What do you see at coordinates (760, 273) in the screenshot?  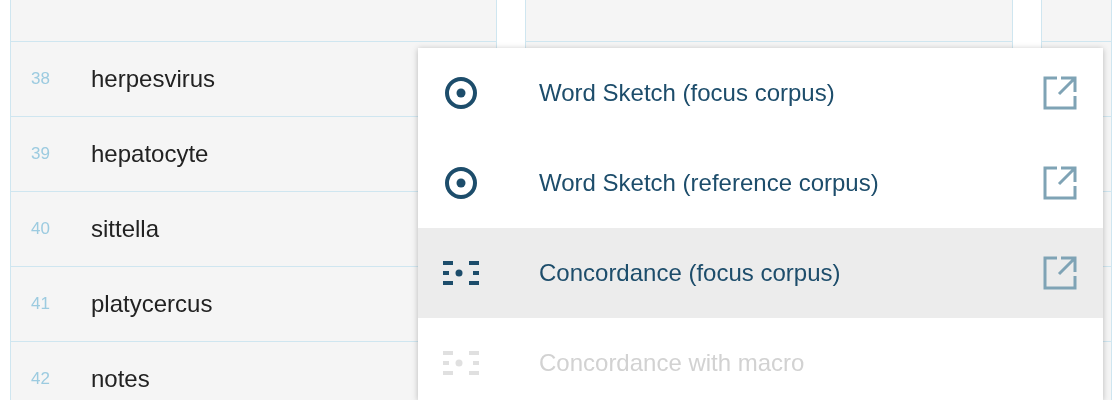 I see `menu-item: Concordance (focus corpus)` at bounding box center [760, 273].